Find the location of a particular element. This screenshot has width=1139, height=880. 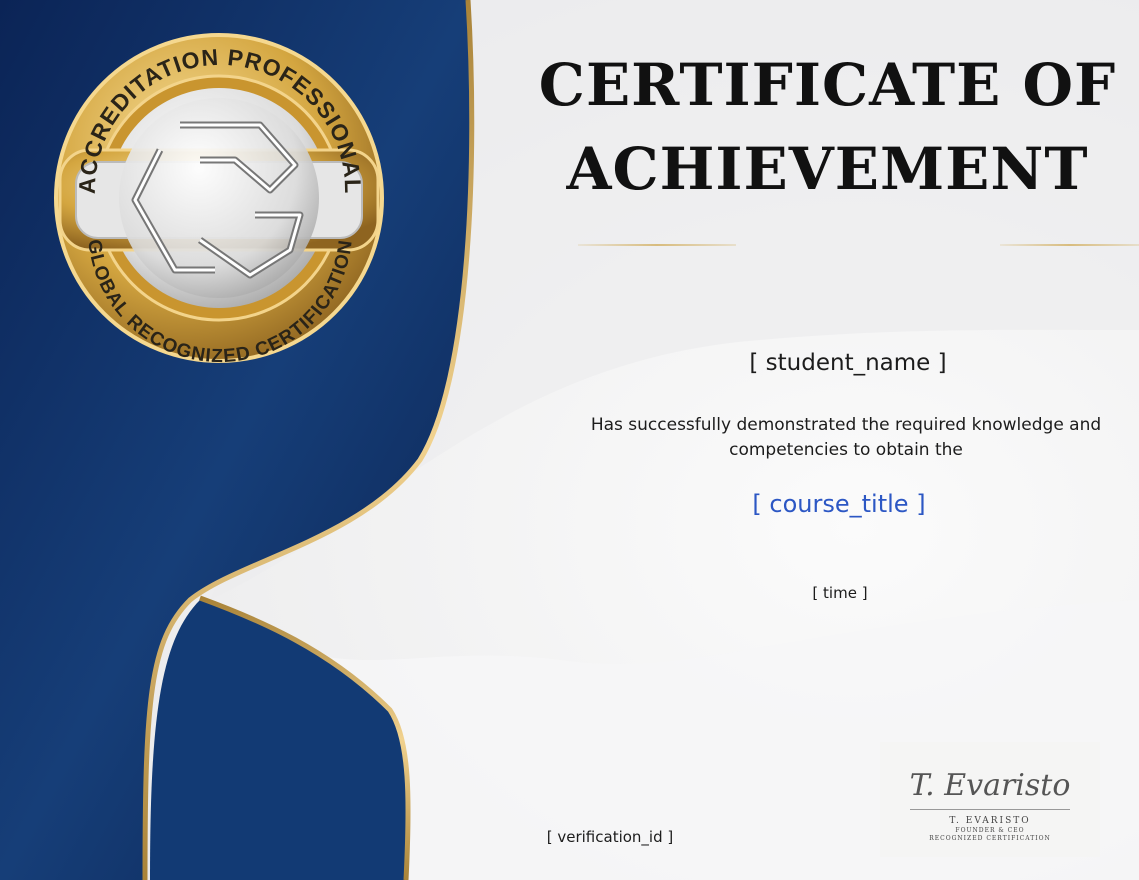

certificate-title-line2: ACHIEVEMENT is located at coordinates (827, 169).